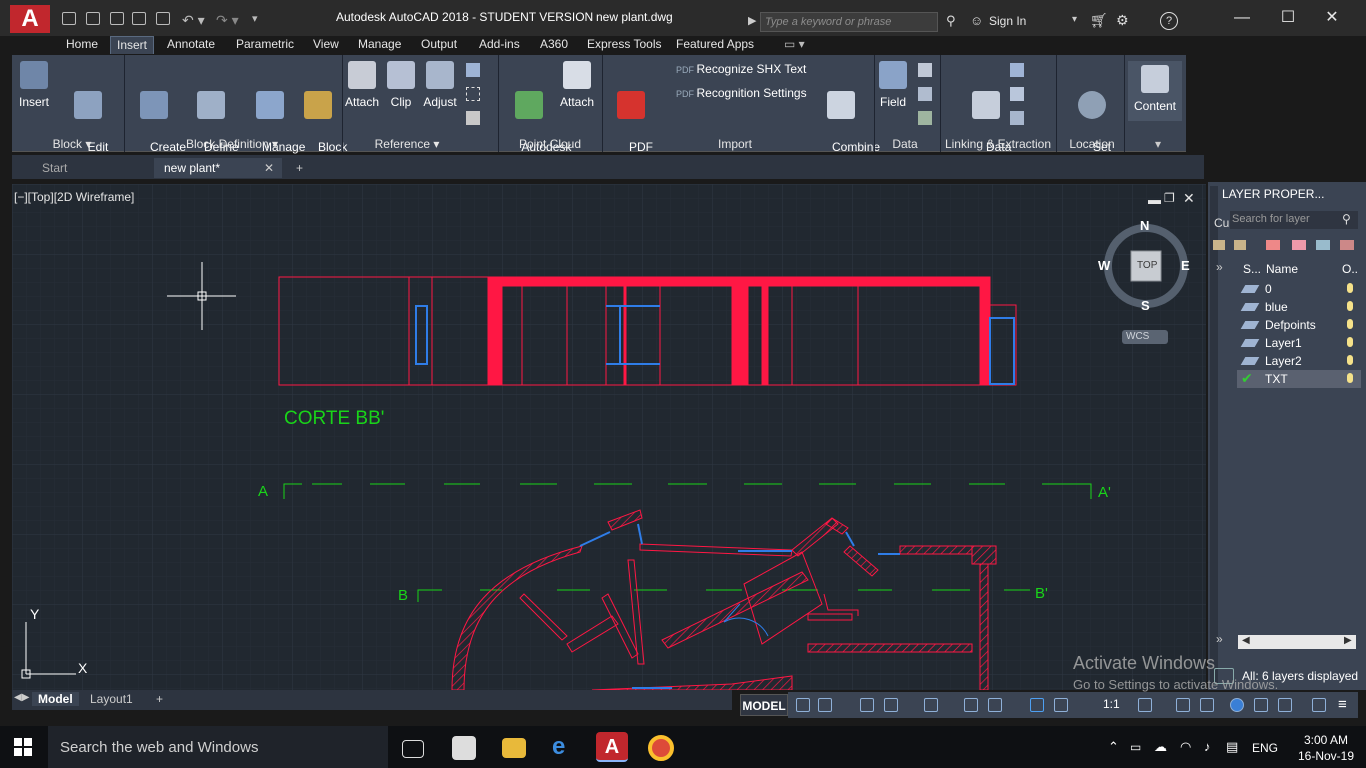 The height and width of the screenshot is (768, 1366). Describe the element at coordinates (82, 45) in the screenshot. I see `tab-home: Home` at that location.